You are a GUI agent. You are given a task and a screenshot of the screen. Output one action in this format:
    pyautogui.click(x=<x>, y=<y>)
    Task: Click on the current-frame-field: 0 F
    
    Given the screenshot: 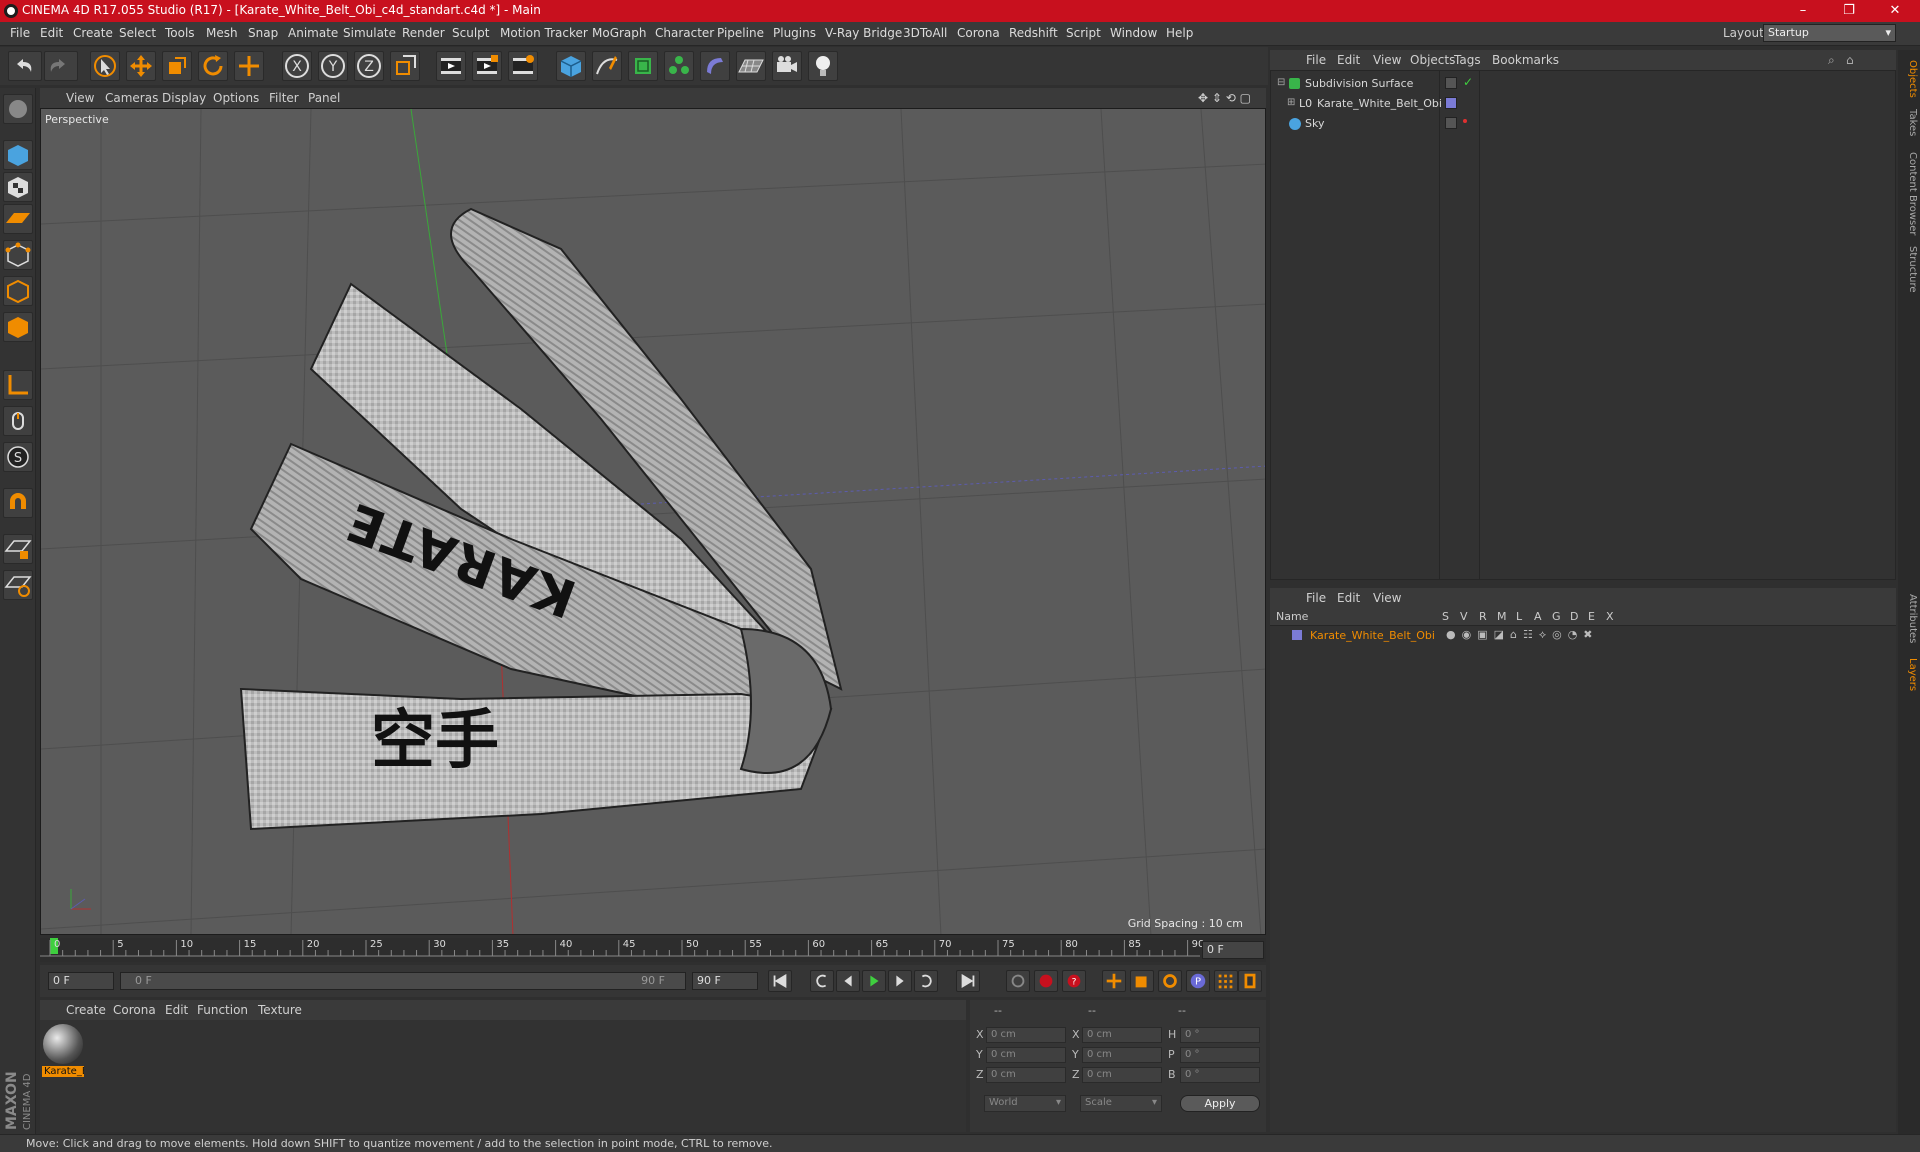 What is the action you would take?
    pyautogui.click(x=1233, y=950)
    